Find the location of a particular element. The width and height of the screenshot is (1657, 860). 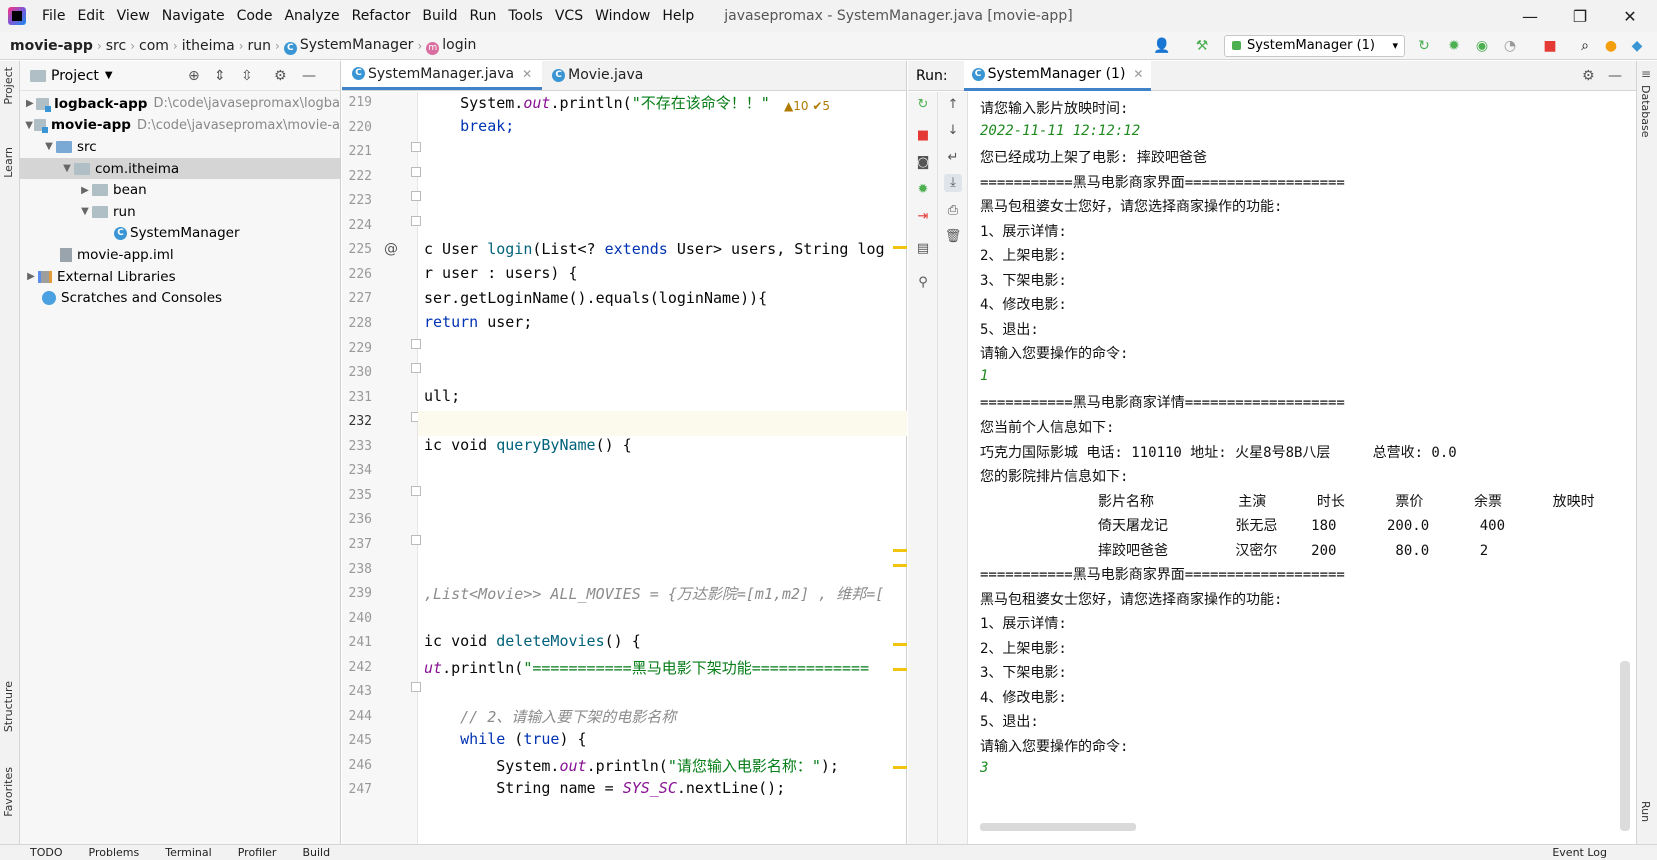

horizontal-scrollbar is located at coordinates (1058, 827).